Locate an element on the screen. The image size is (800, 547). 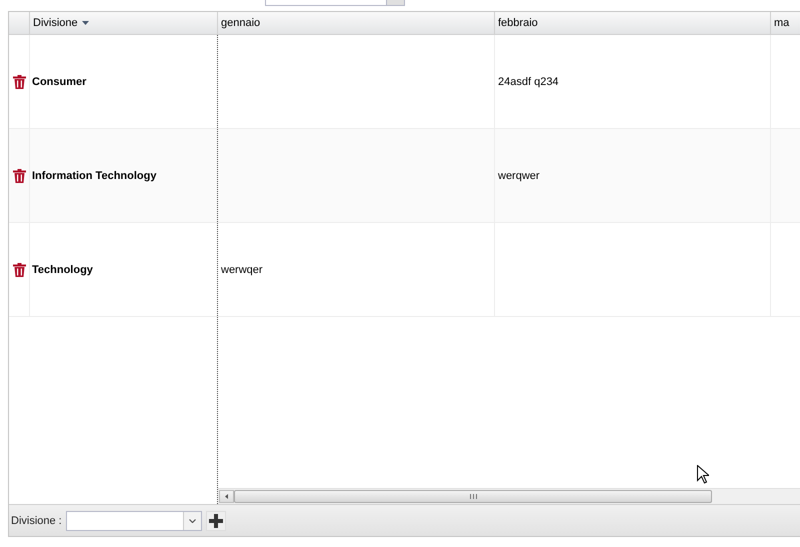
add-button is located at coordinates (216, 520).